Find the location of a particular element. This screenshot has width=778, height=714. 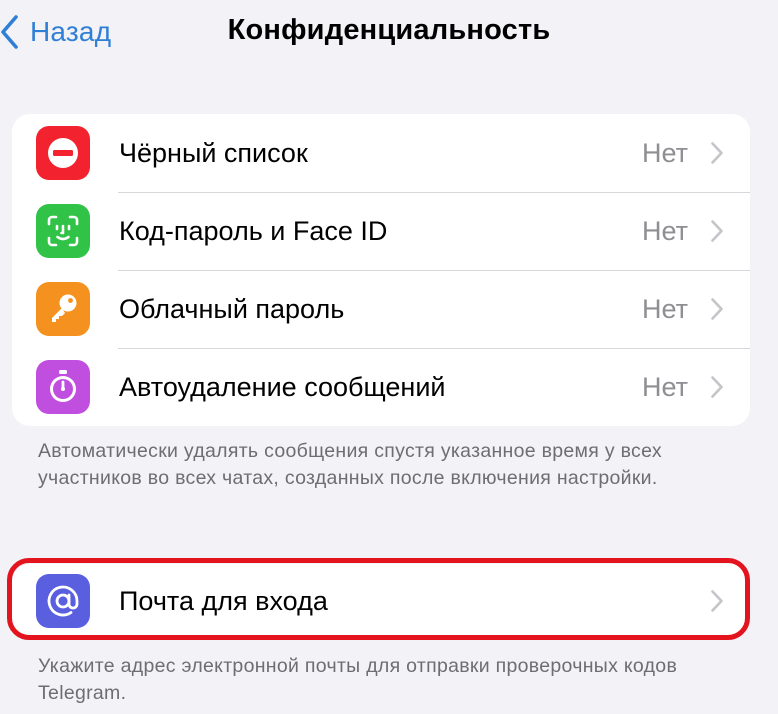

passcode-face-id-label: Код-пароль и Face ID is located at coordinates (253, 230).